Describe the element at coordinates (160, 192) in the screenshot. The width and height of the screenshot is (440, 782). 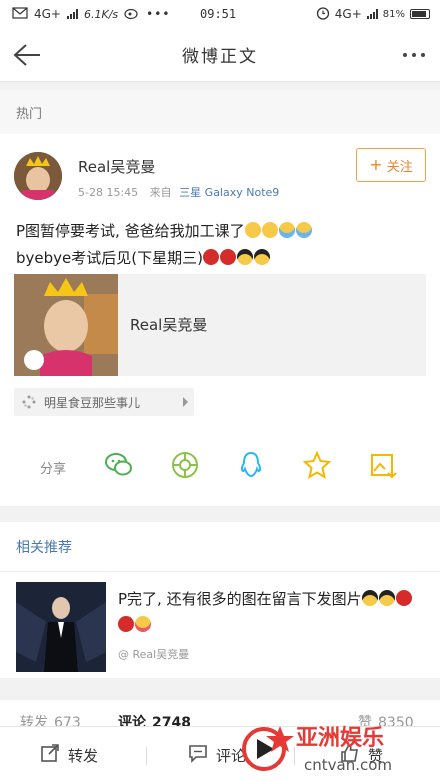
I see `post-source-prefix: 来自` at that location.